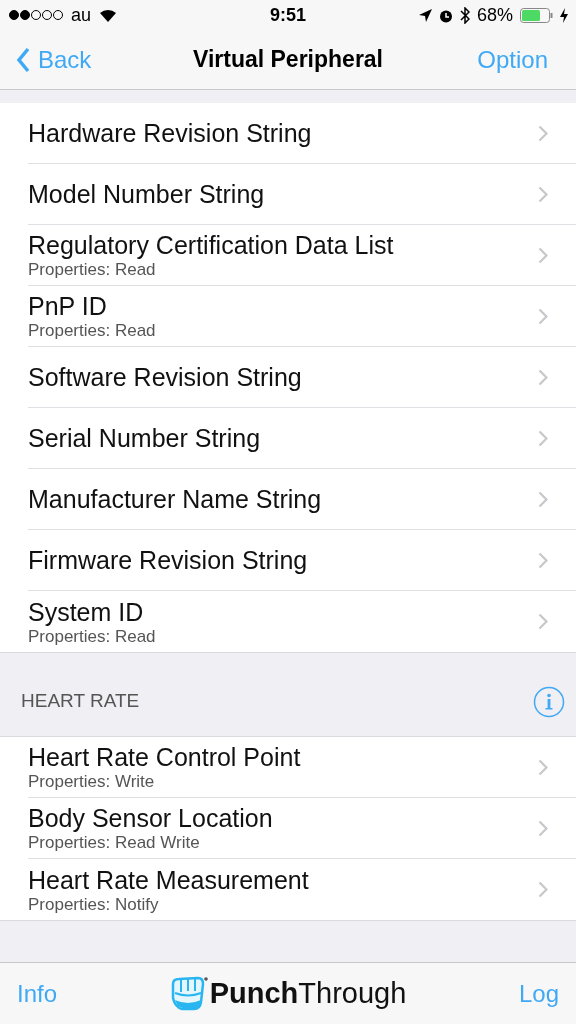  What do you see at coordinates (80, 701) in the screenshot?
I see `section-header: HEART RATE` at bounding box center [80, 701].